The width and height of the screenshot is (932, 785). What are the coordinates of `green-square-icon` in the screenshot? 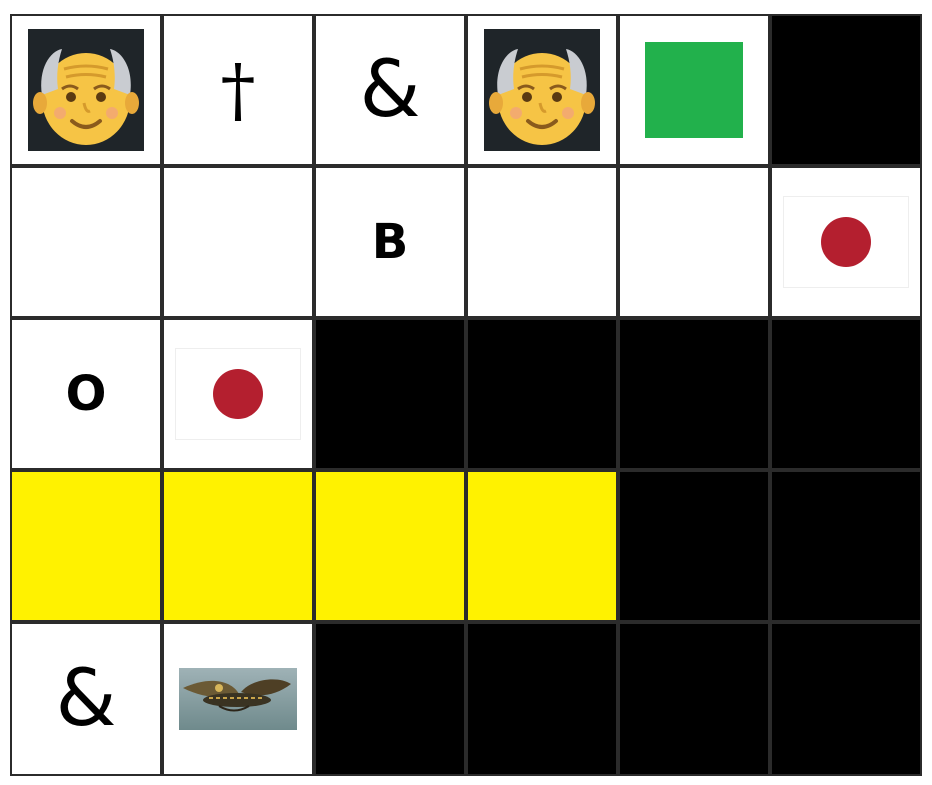 It's located at (694, 90).